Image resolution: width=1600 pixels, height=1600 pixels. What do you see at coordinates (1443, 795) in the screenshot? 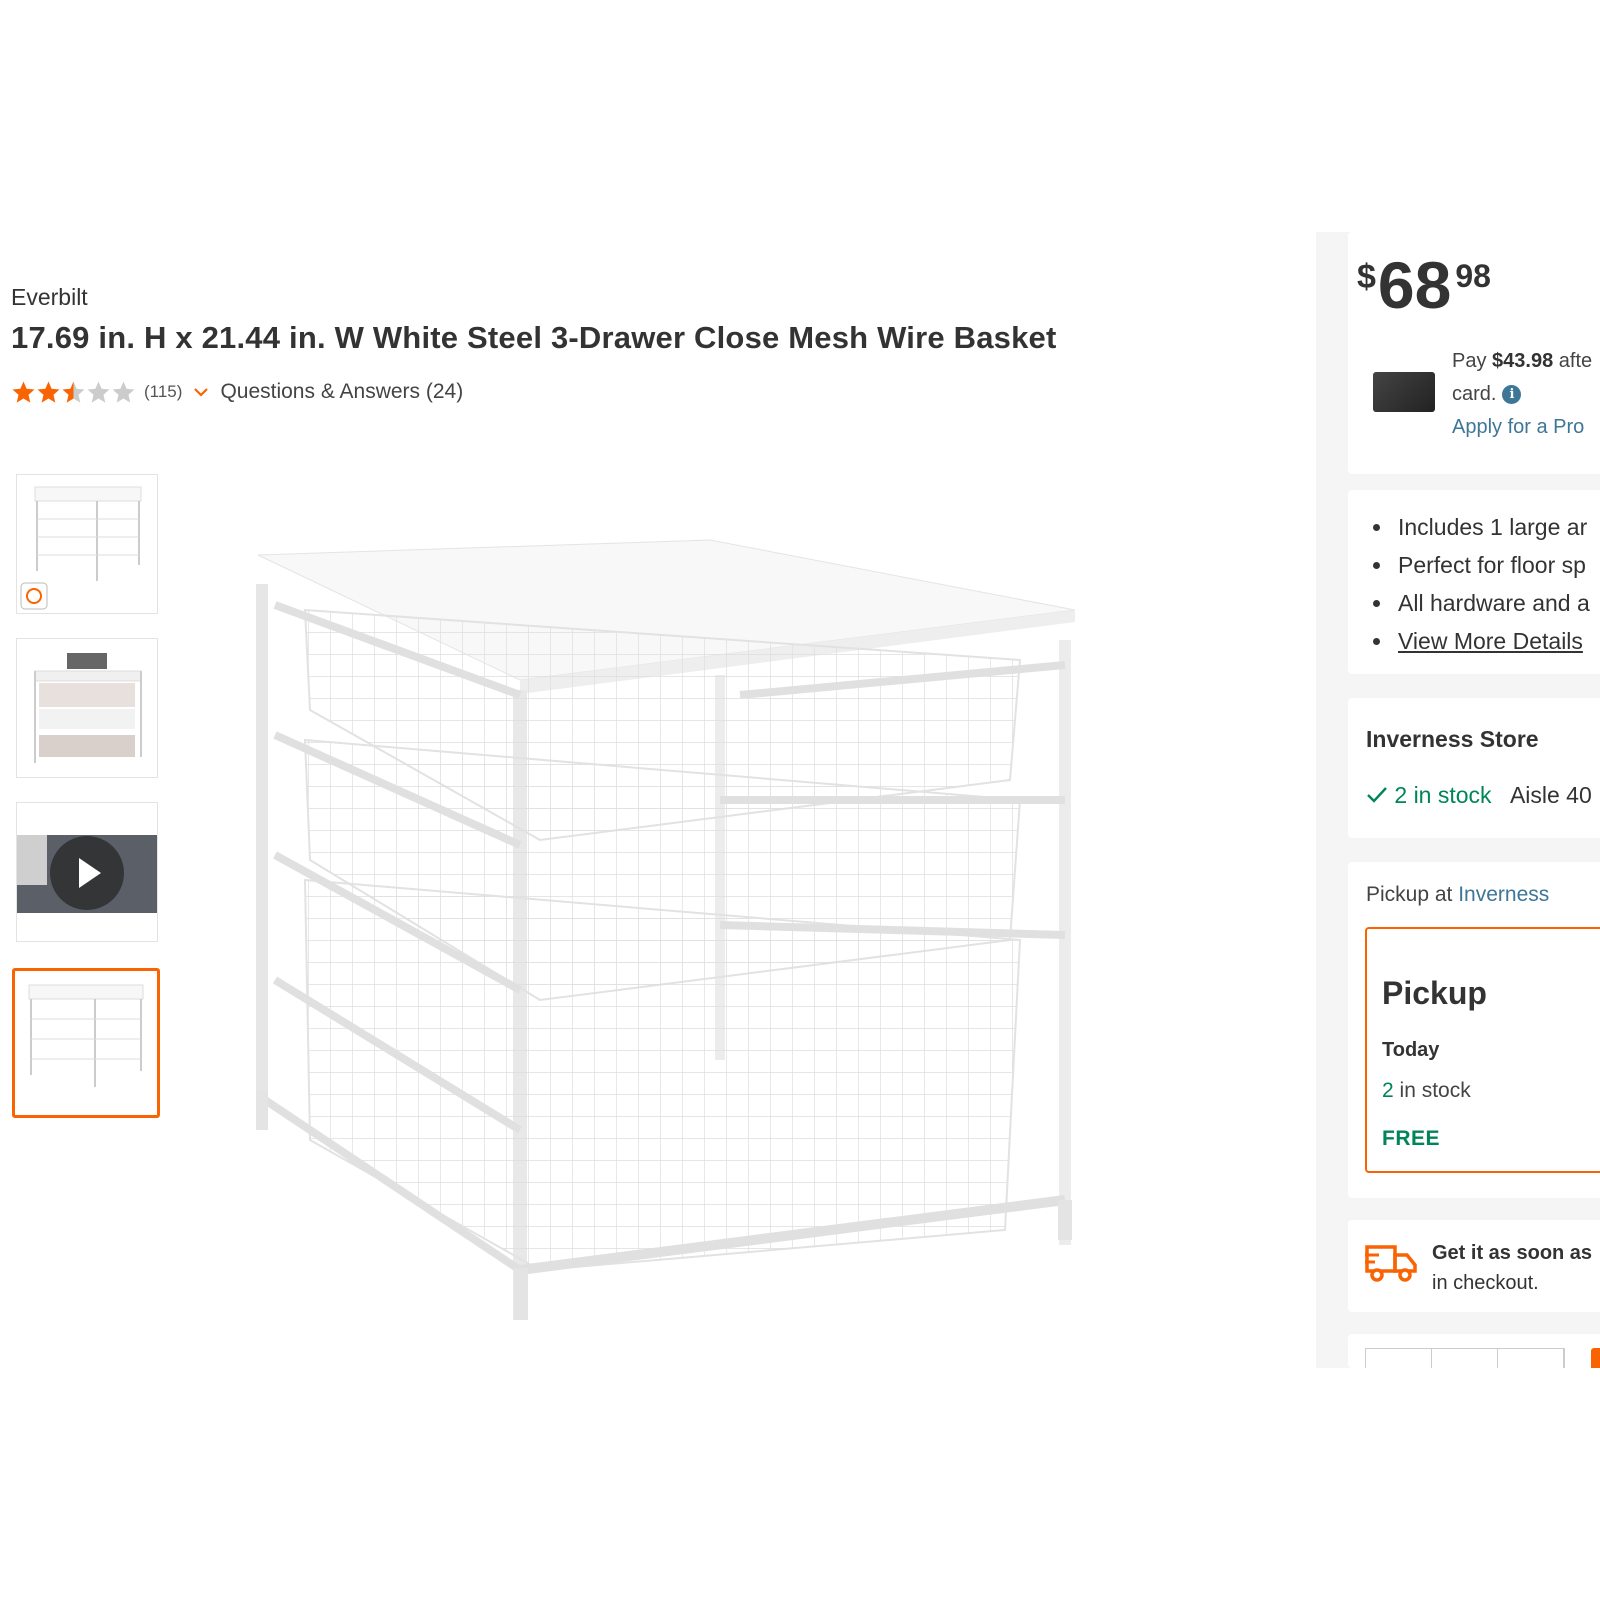
I see `stock-count: 2 in stock` at bounding box center [1443, 795].